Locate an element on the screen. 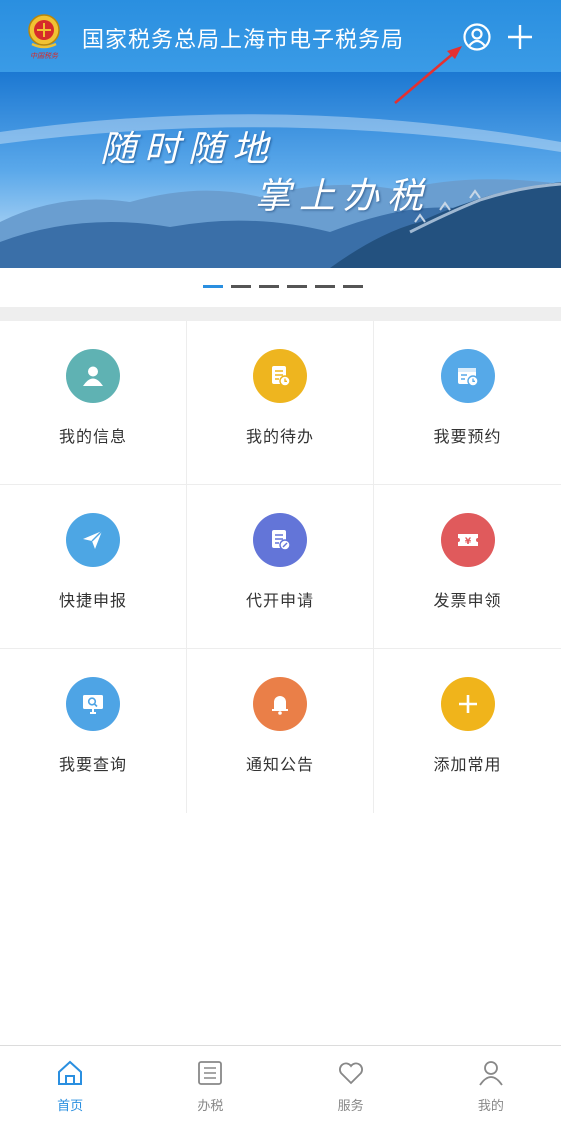 Image resolution: width=561 pixels, height=1134 pixels. app-title: 国家税务总局上海市电子税务局 is located at coordinates (243, 40).